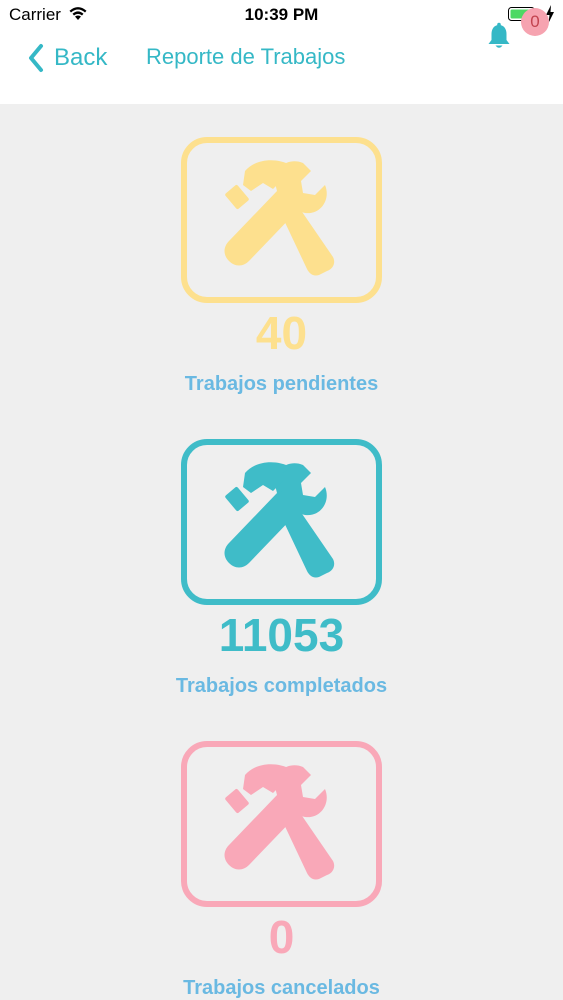  Describe the element at coordinates (281, 333) in the screenshot. I see `pending-jobs-count: 40` at that location.